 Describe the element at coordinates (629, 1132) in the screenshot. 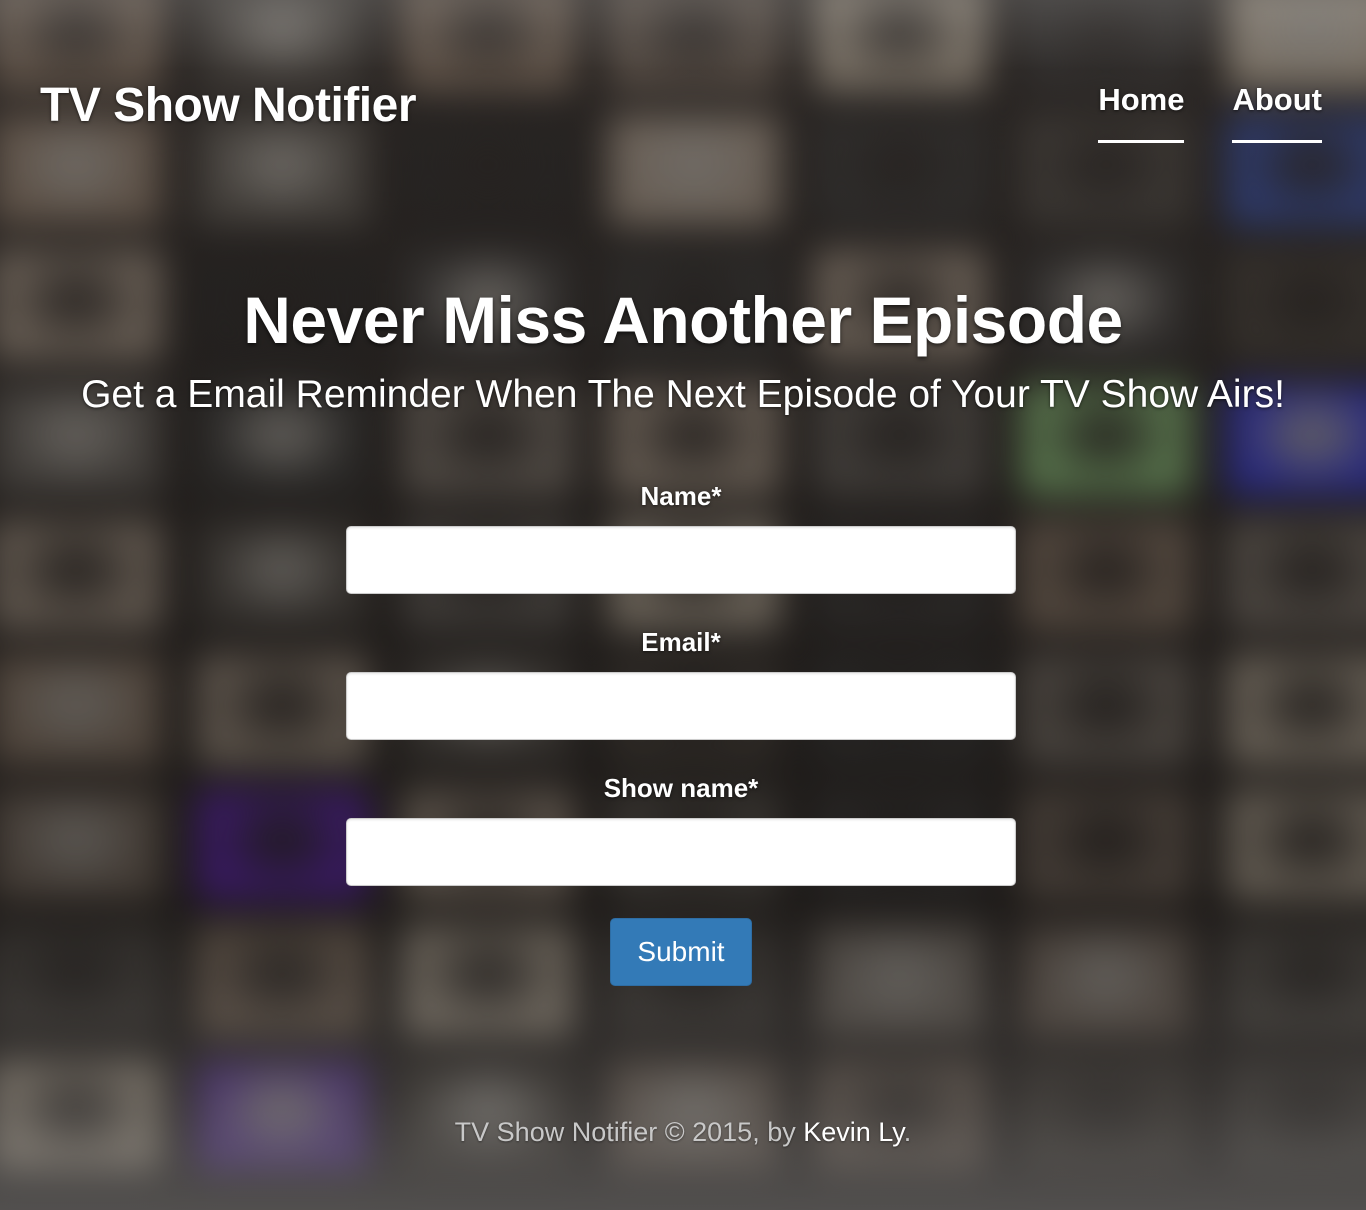

I see `footer-copyright: TV Show Notifier © 2015, by` at that location.